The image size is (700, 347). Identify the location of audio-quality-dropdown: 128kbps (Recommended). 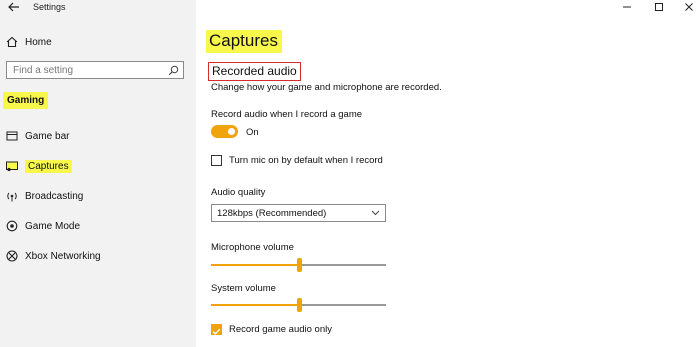
(298, 213).